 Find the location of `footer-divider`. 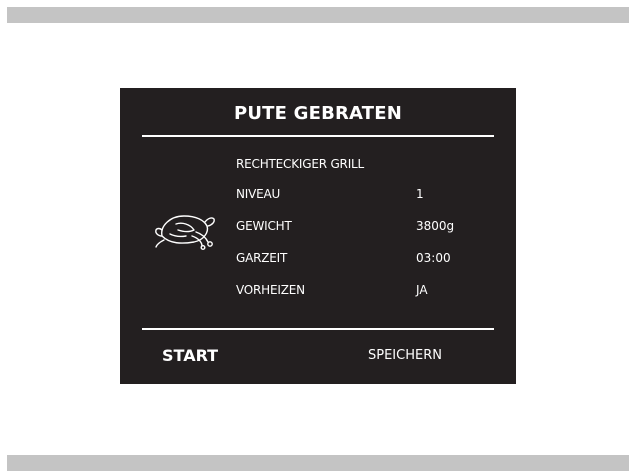

footer-divider is located at coordinates (318, 329).